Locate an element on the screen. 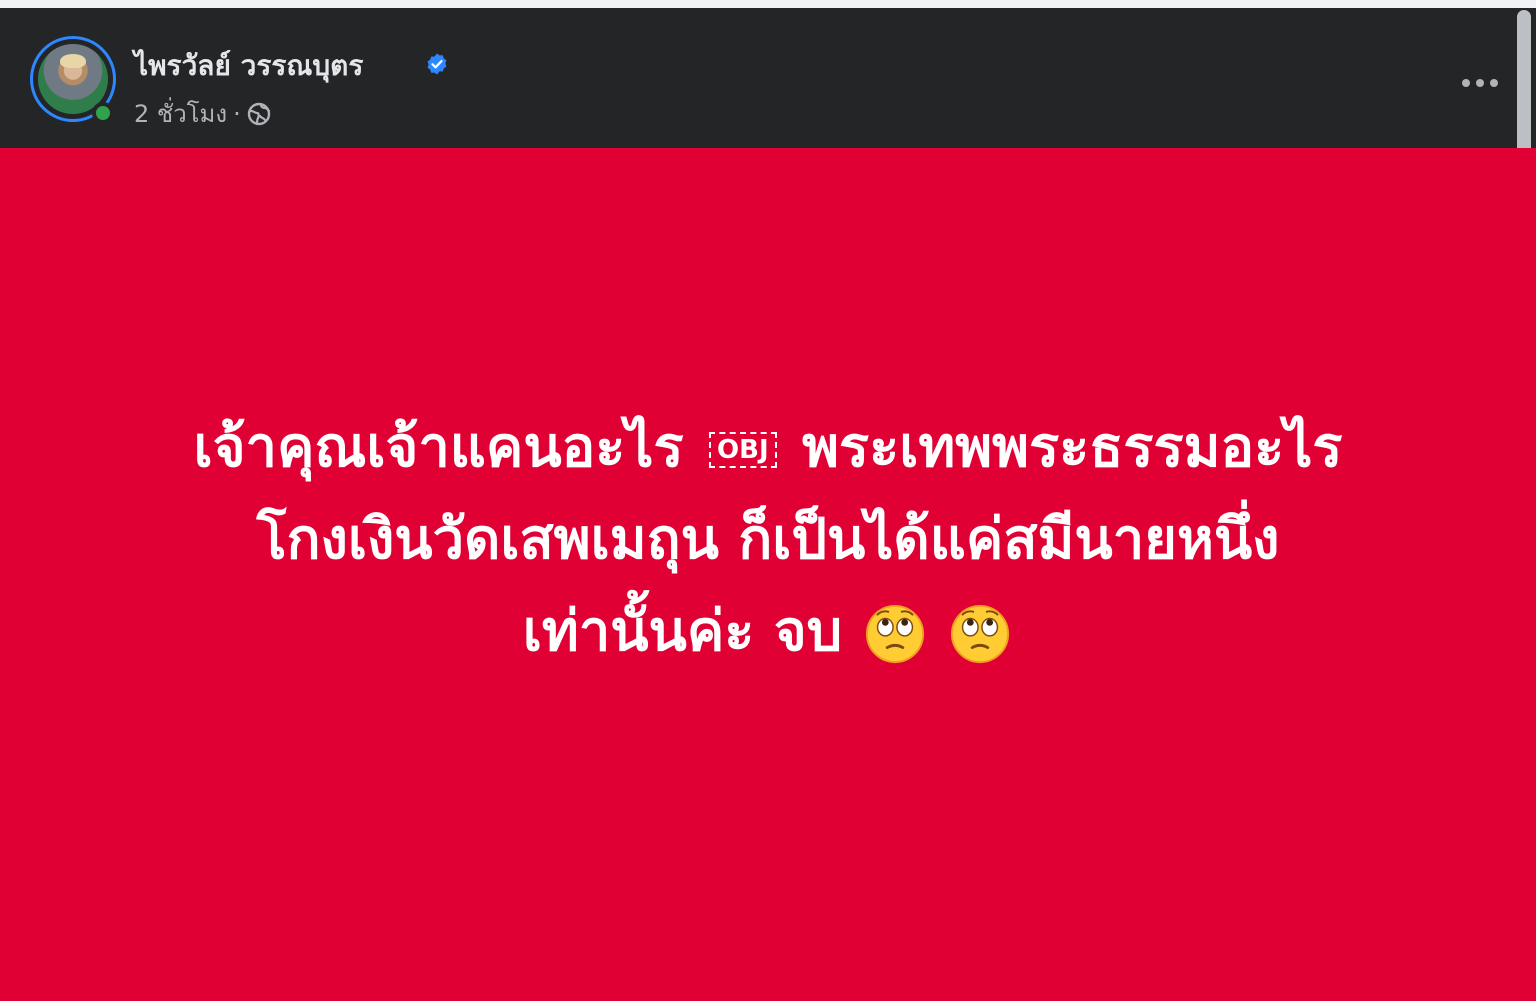 The width and height of the screenshot is (1536, 1001). more-options-icon is located at coordinates (1480, 83).